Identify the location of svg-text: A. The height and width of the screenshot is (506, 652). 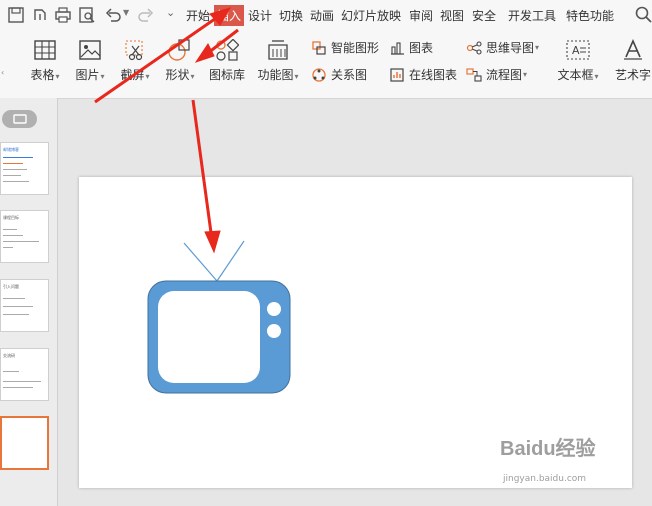
(576, 50).